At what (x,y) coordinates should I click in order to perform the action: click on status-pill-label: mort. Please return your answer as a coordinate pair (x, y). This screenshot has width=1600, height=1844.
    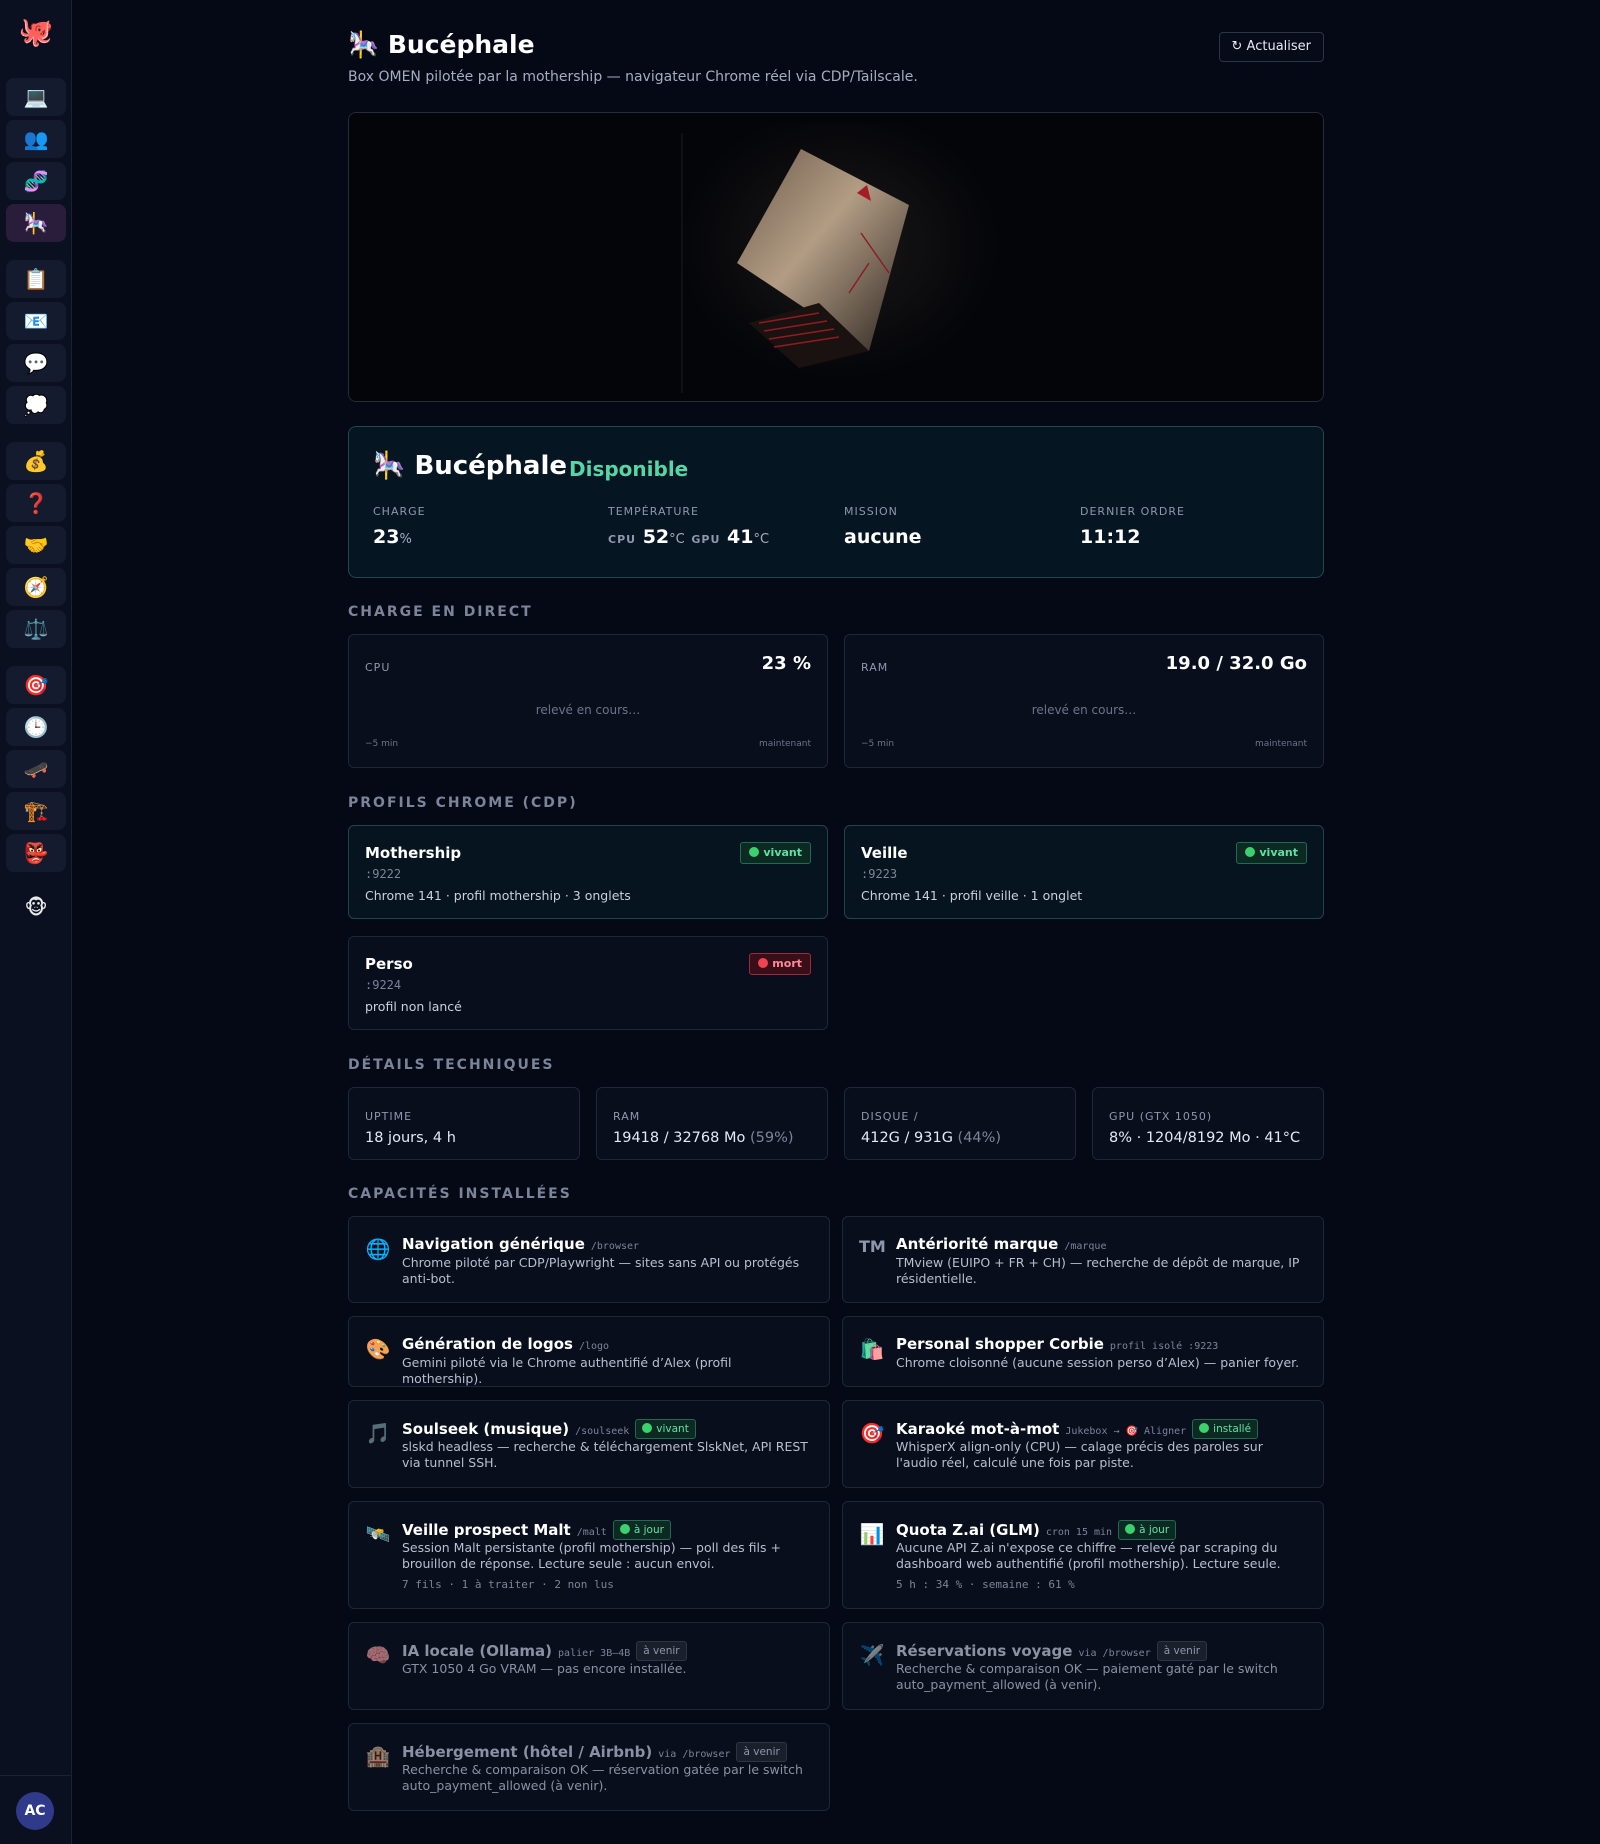
    Looking at the image, I should click on (787, 963).